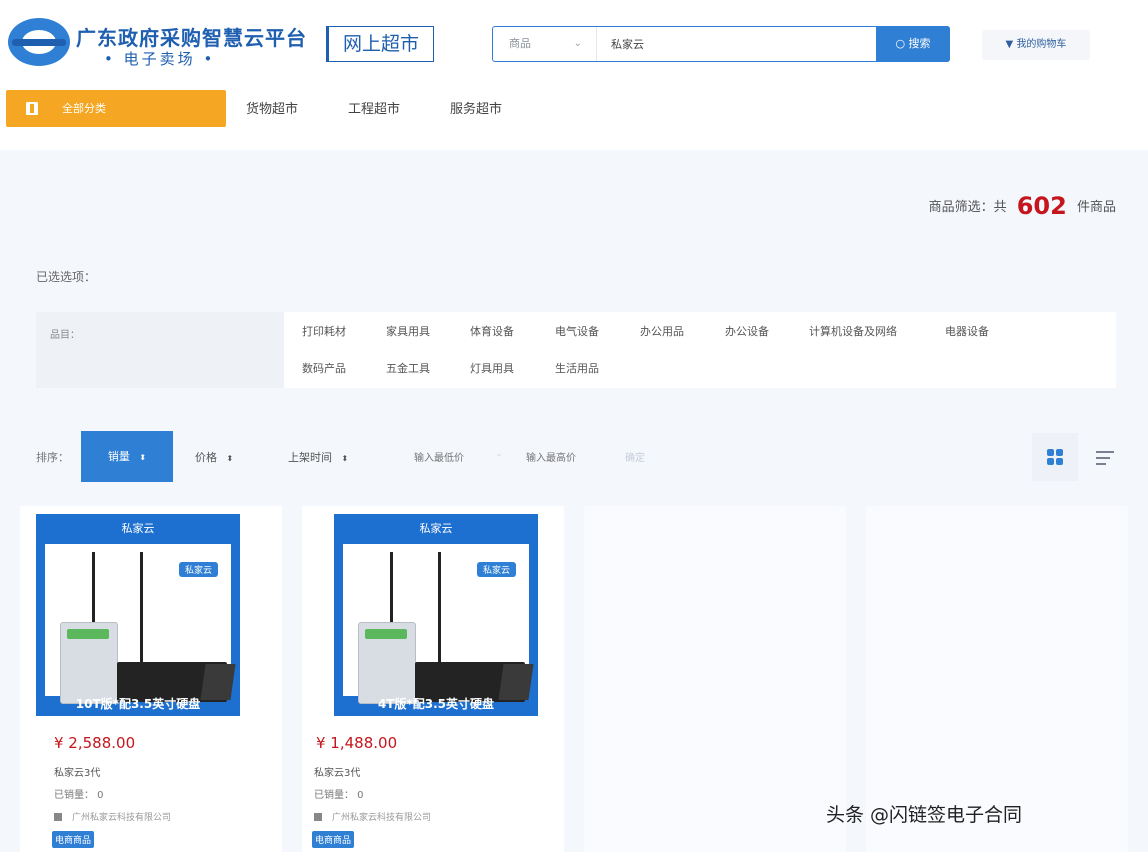  Describe the element at coordinates (436, 615) in the screenshot. I see `product-image: 私家云 私家云 4T版*配3.5英寸硬盘` at that location.